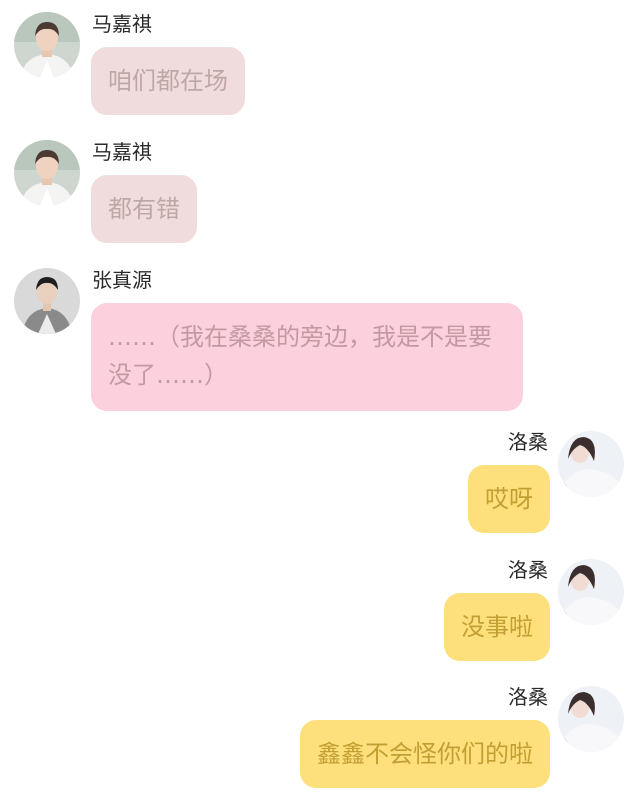  I want to click on message-bubble: 都有错, so click(144, 209).